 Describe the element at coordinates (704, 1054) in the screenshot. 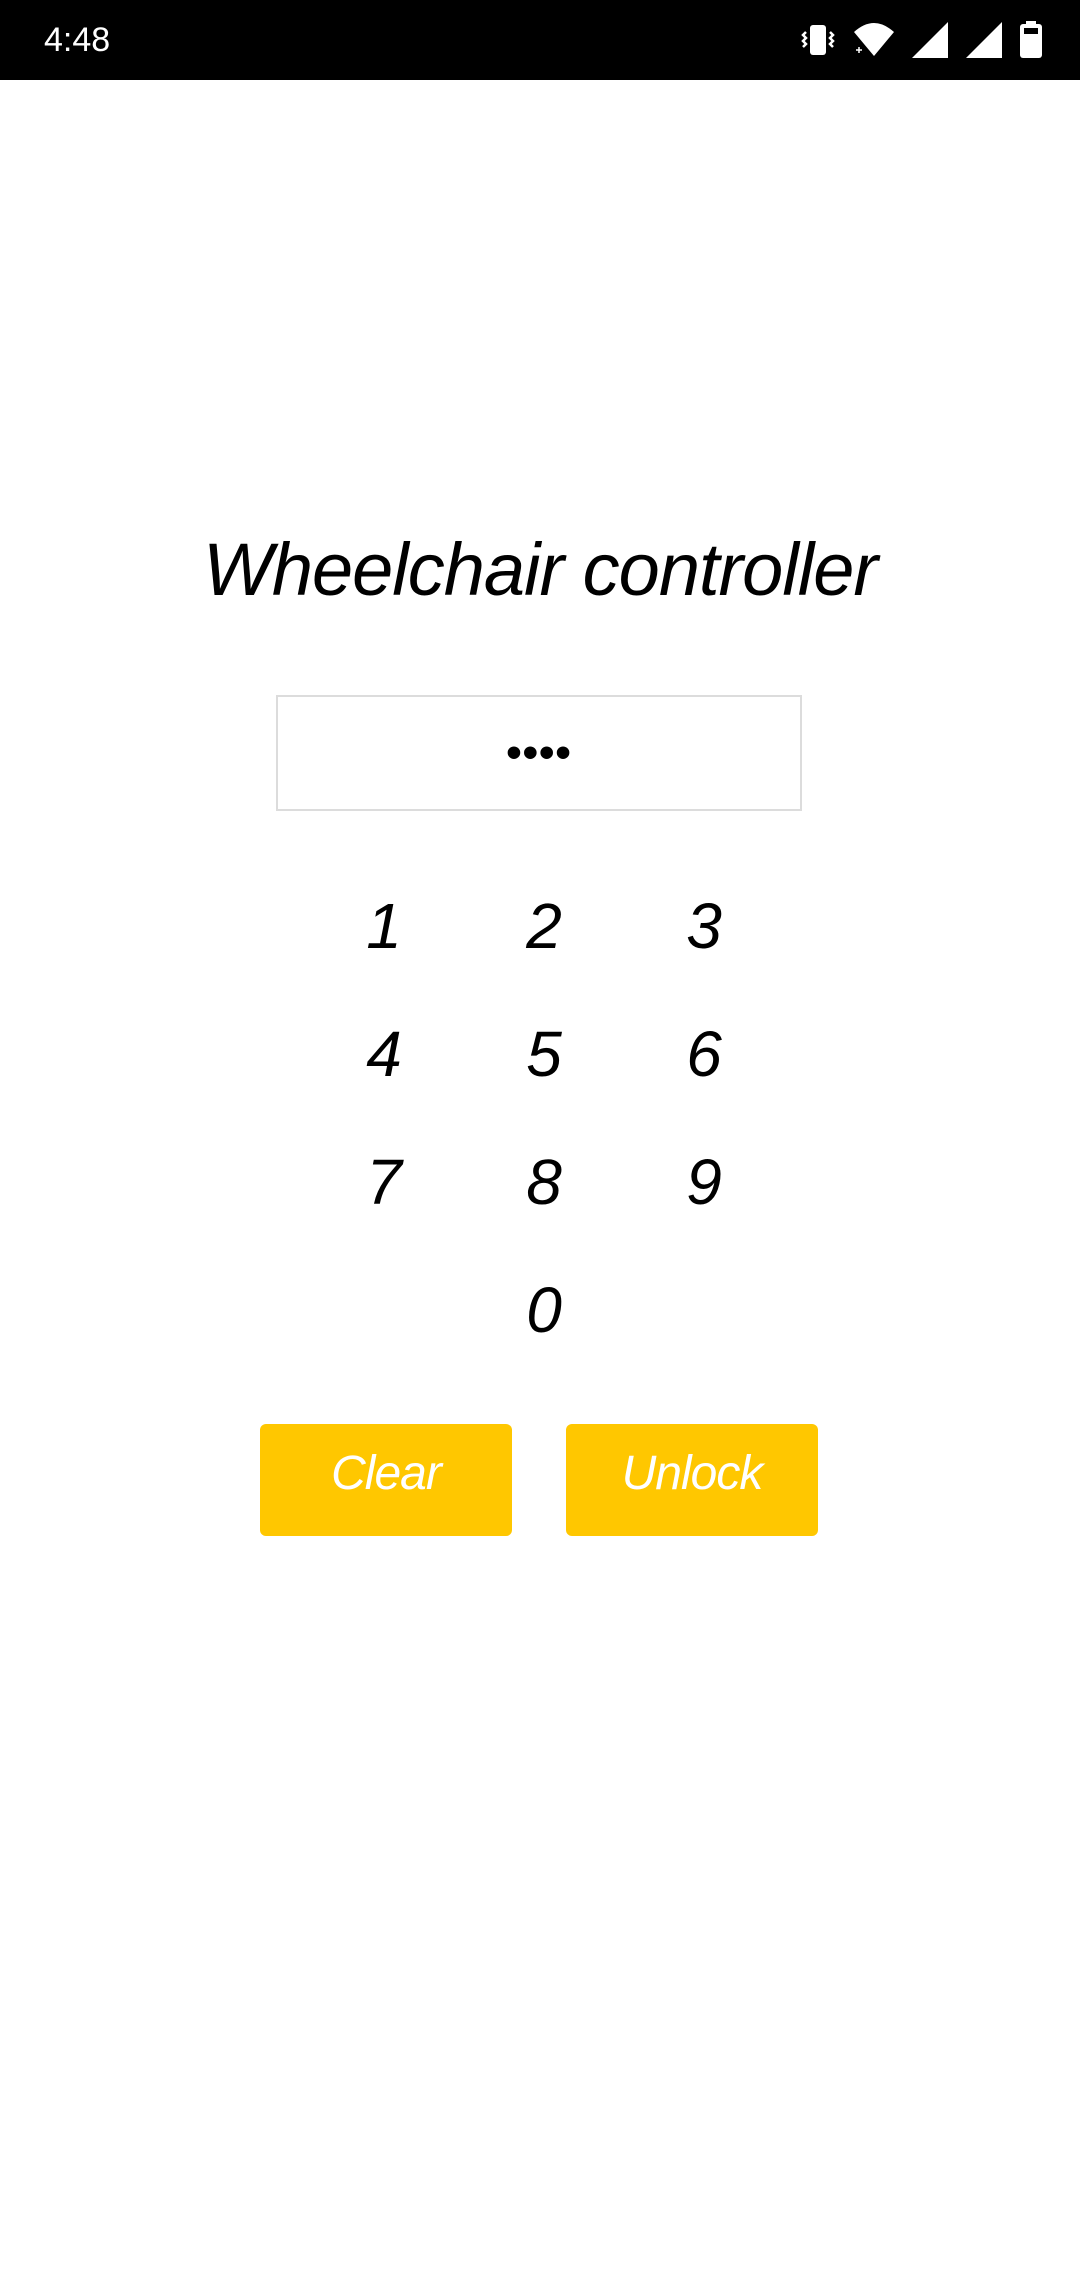

I see `key-6: 6` at that location.